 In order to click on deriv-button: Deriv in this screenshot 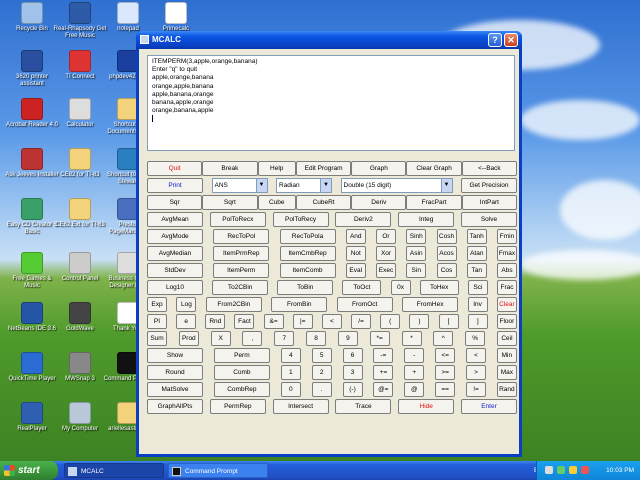, I will do `click(379, 202)`.